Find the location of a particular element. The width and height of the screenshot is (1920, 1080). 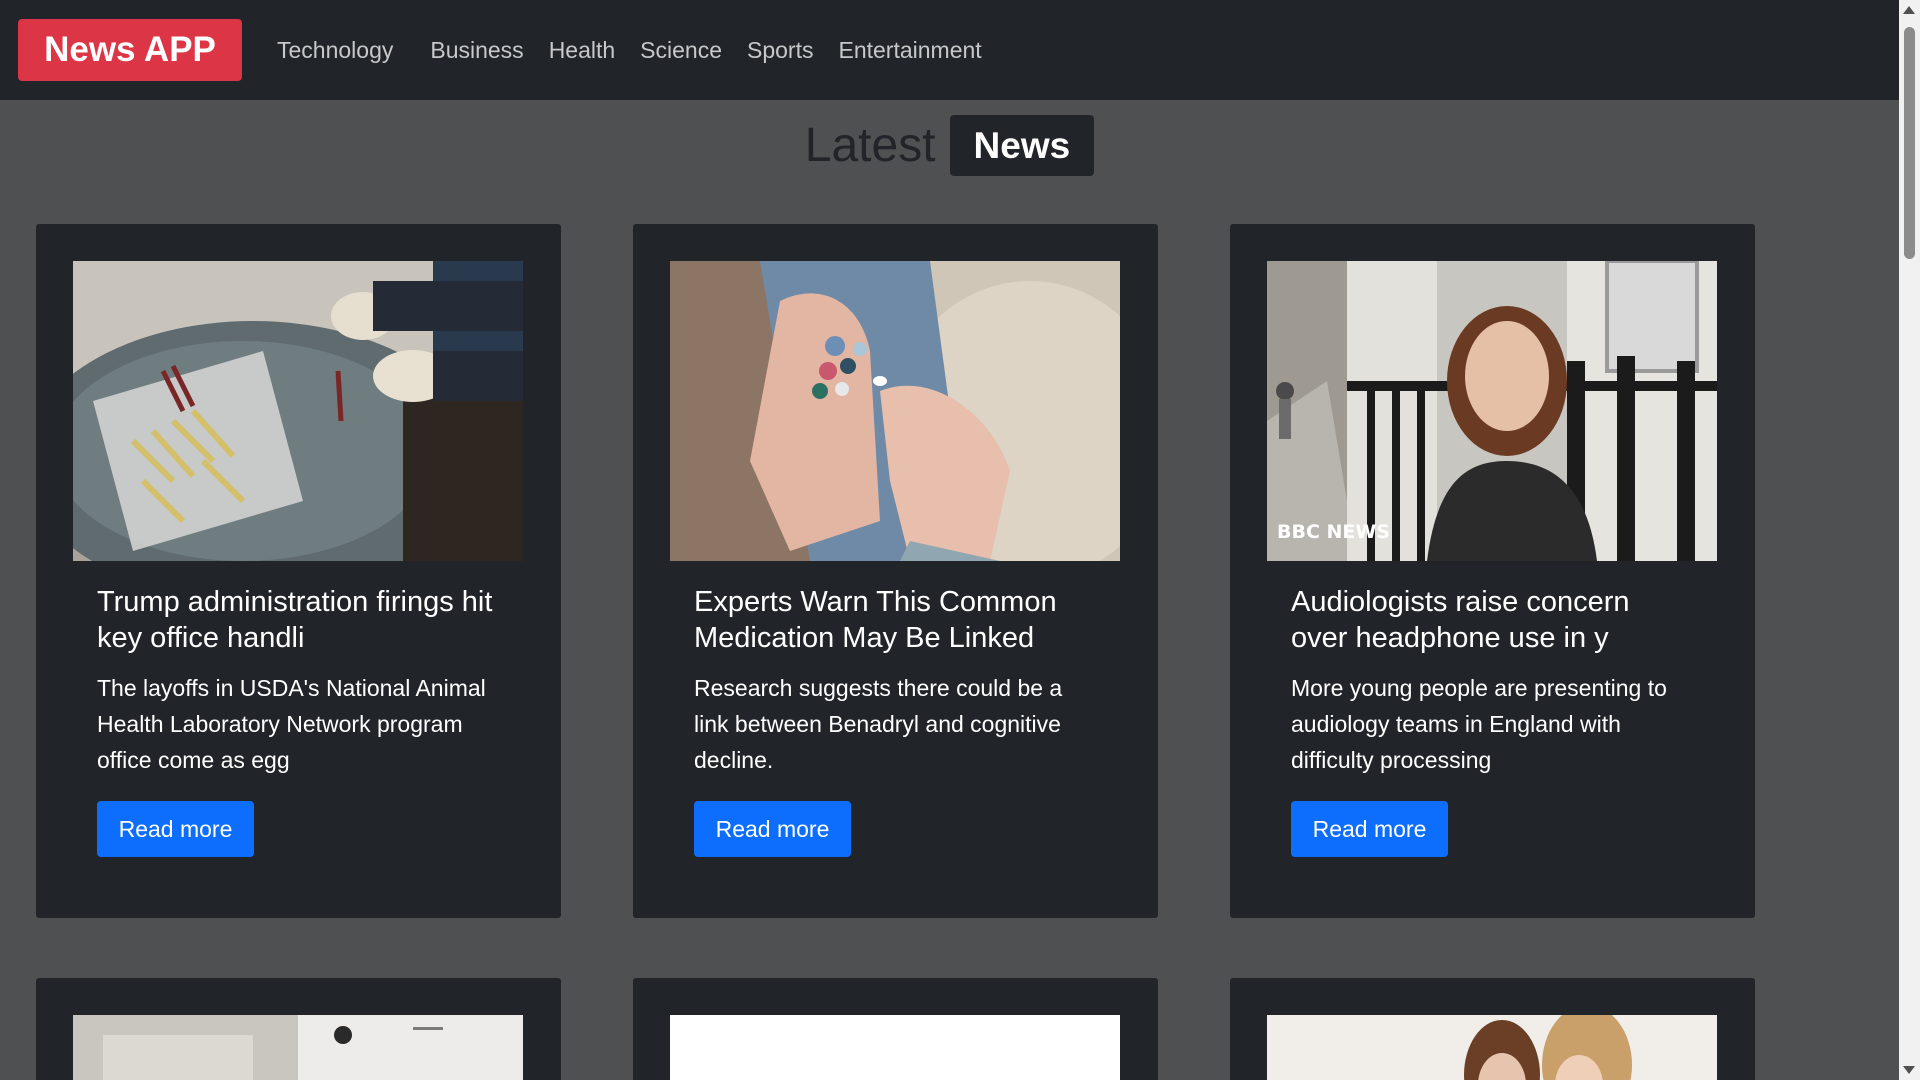

nav-link-health: Health is located at coordinates (582, 50).